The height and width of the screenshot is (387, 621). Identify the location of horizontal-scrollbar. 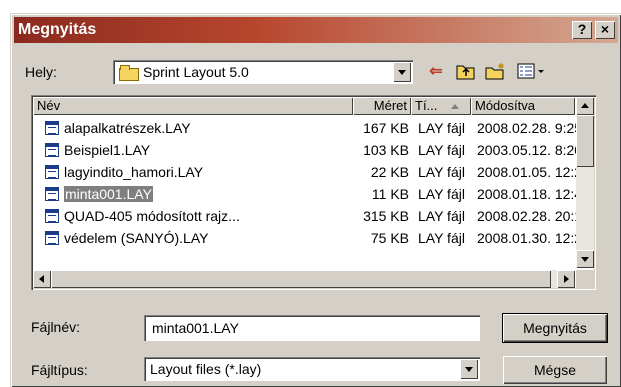
(304, 279).